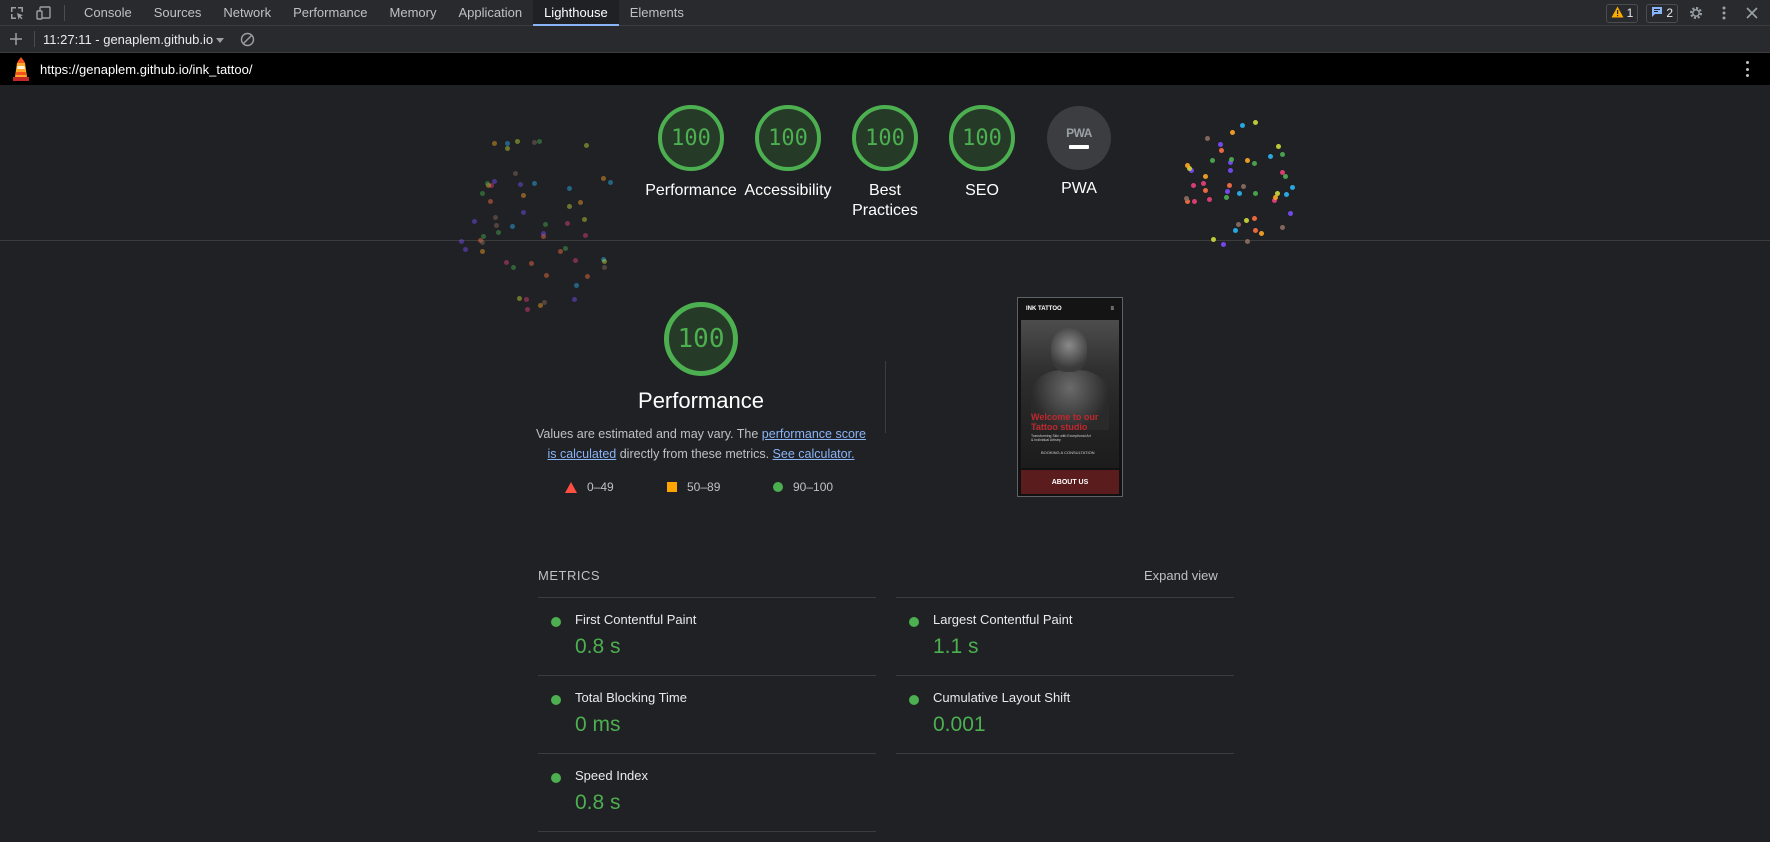 This screenshot has width=1770, height=842. What do you see at coordinates (691, 190) in the screenshot?
I see `gauge-label: Performance` at bounding box center [691, 190].